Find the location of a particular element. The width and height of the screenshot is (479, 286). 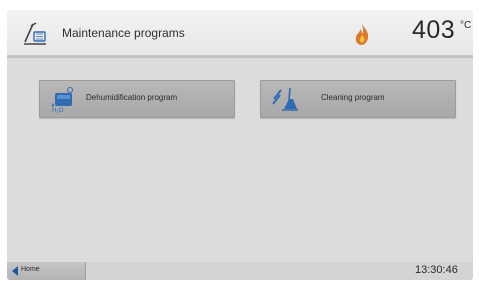

flame-icon is located at coordinates (362, 34).